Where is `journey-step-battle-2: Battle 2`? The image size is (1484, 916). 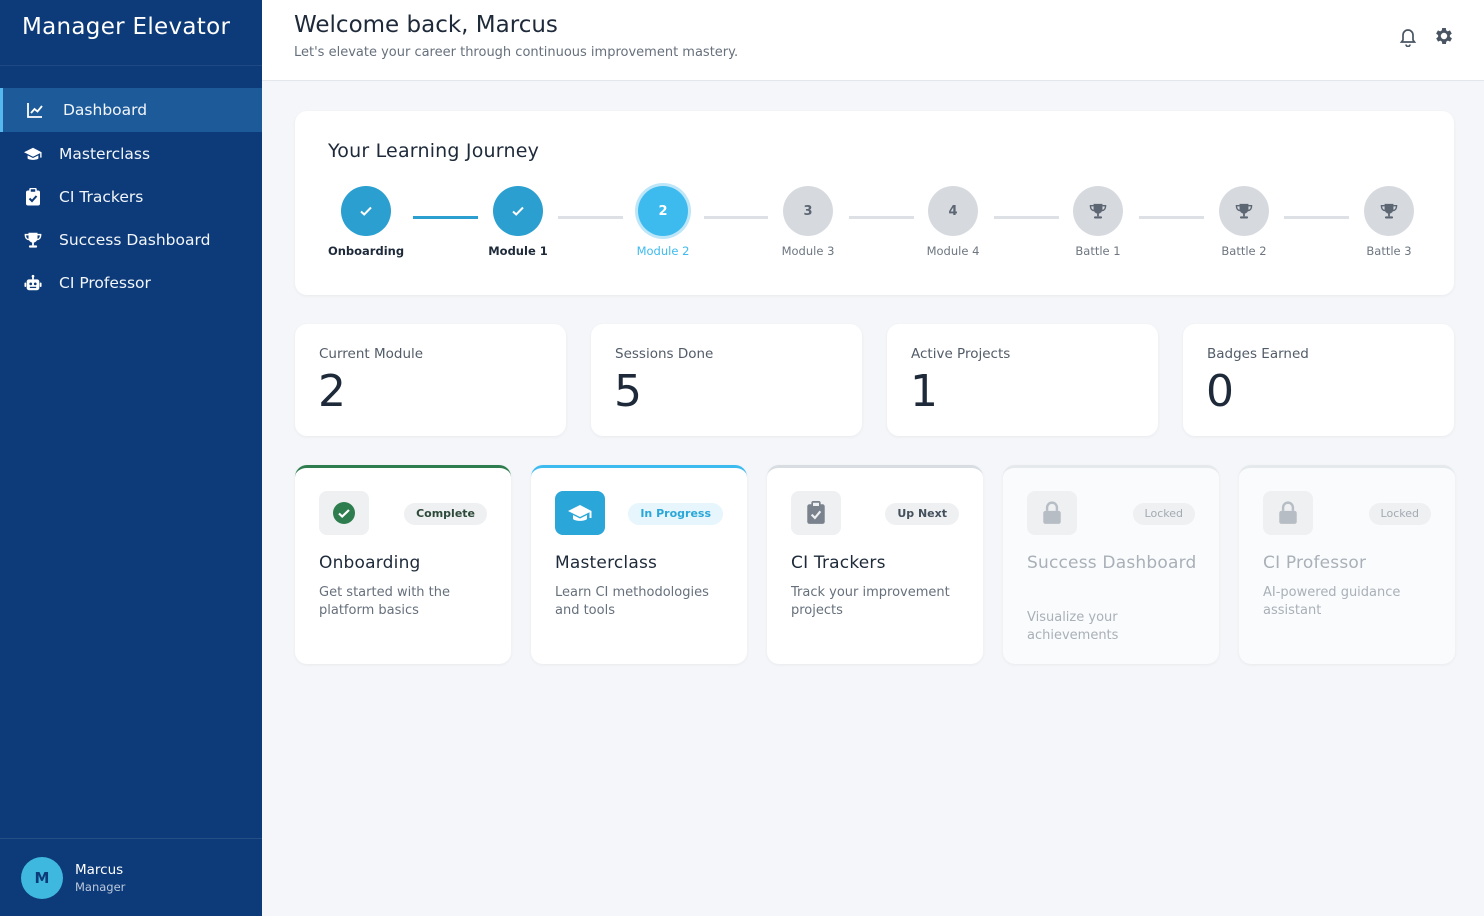
journey-step-battle-2: Battle 2 is located at coordinates (1244, 222).